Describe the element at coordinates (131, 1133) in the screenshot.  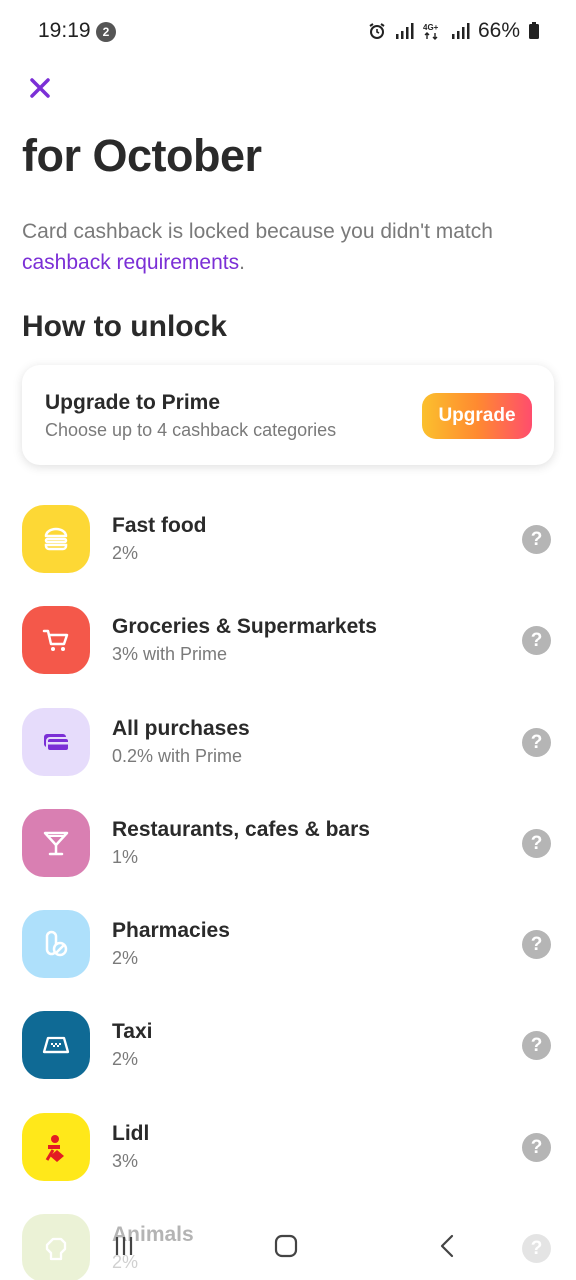
I see `category-name: Lidl` at that location.